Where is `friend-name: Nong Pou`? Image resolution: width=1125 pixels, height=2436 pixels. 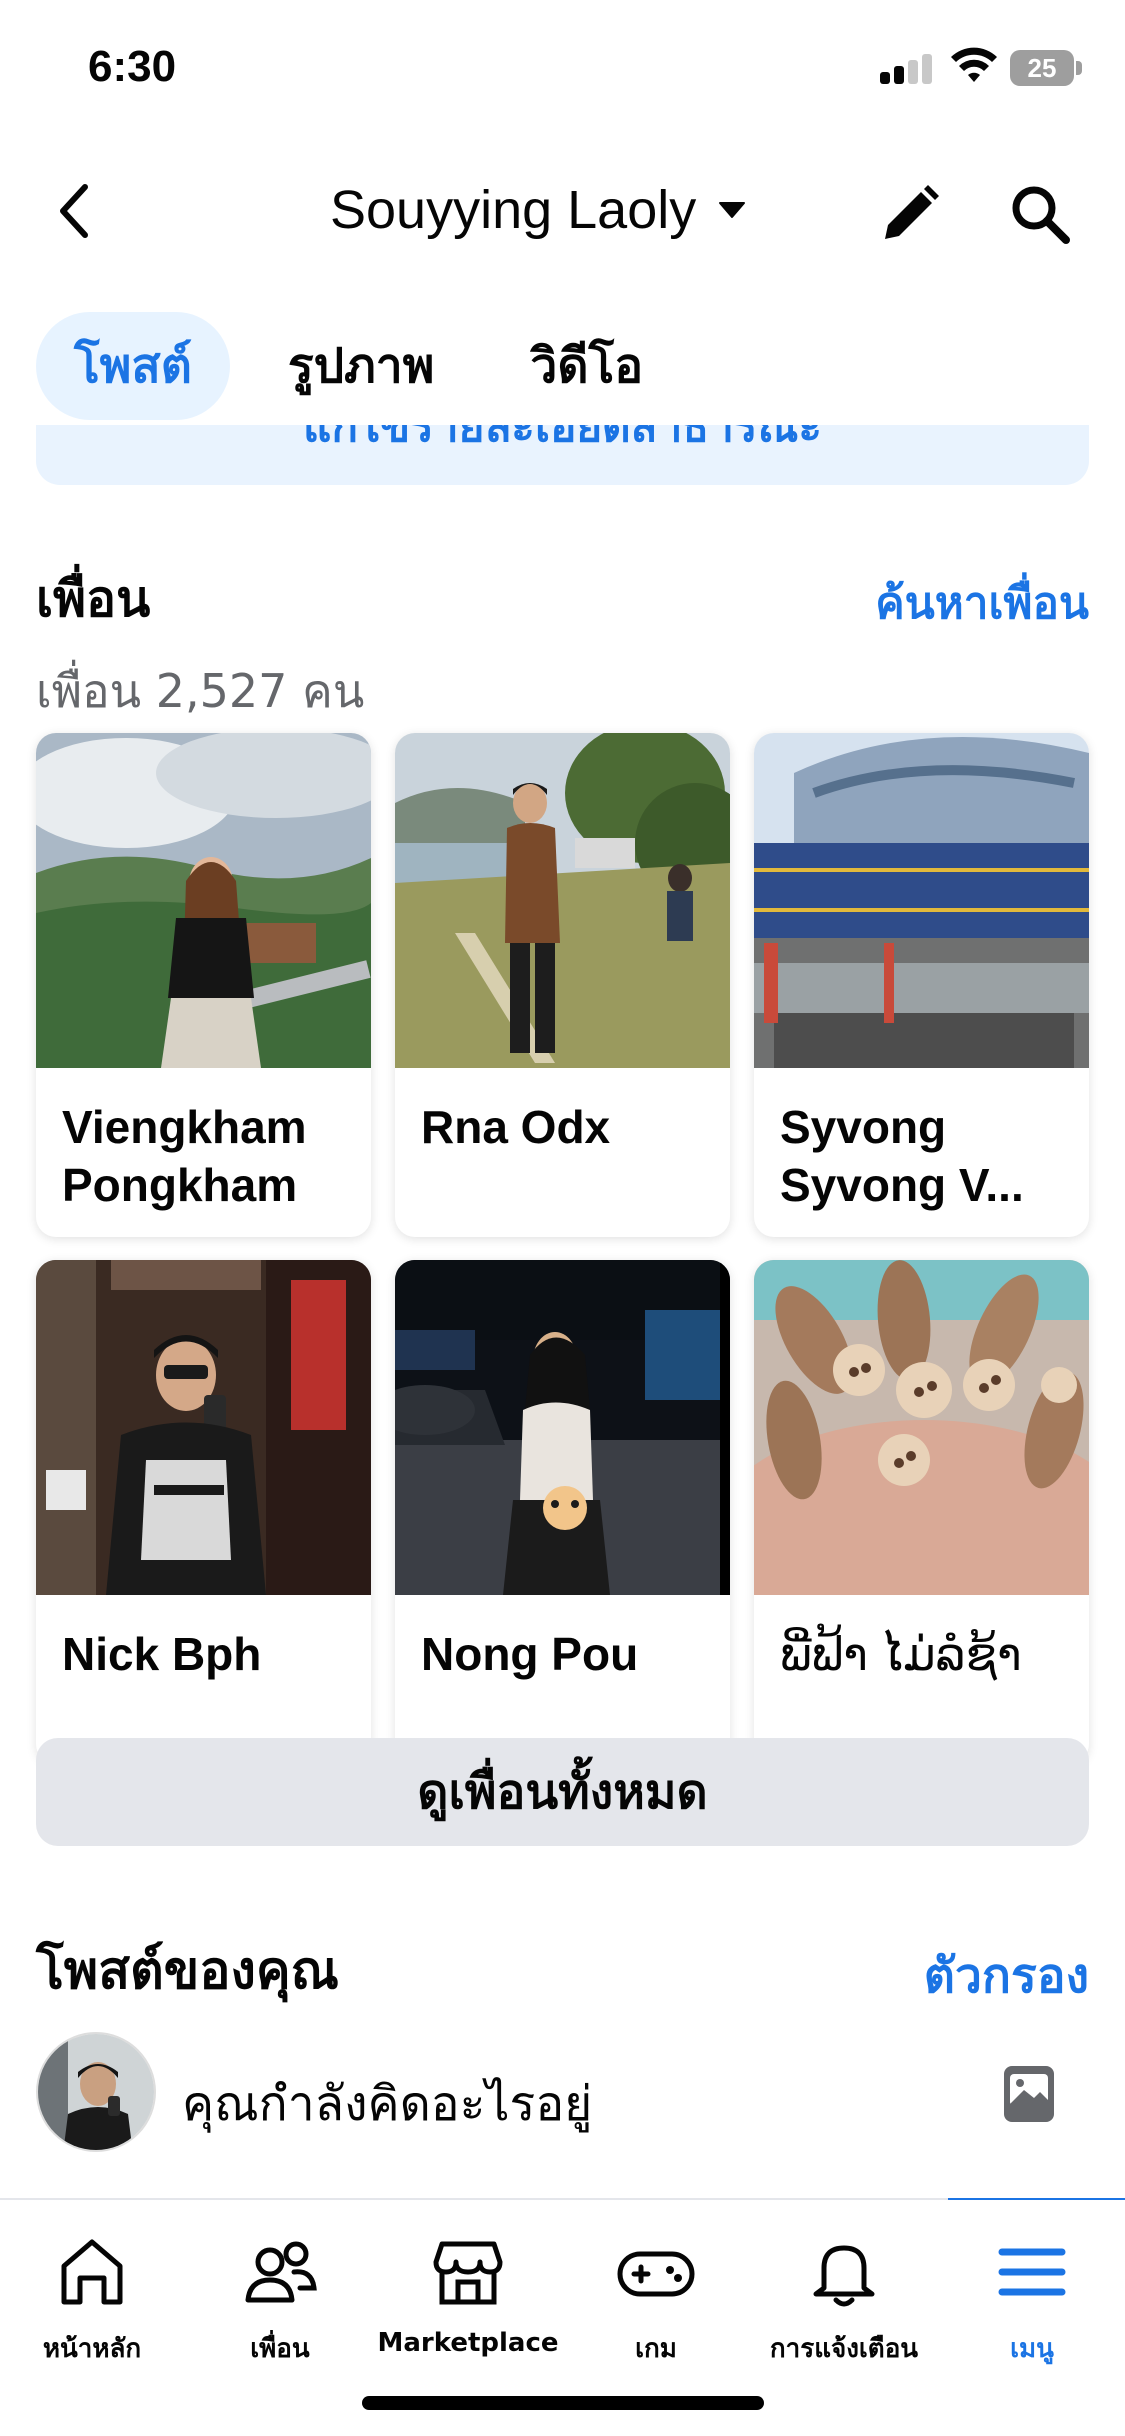
friend-name: Nong Pou is located at coordinates (530, 1654).